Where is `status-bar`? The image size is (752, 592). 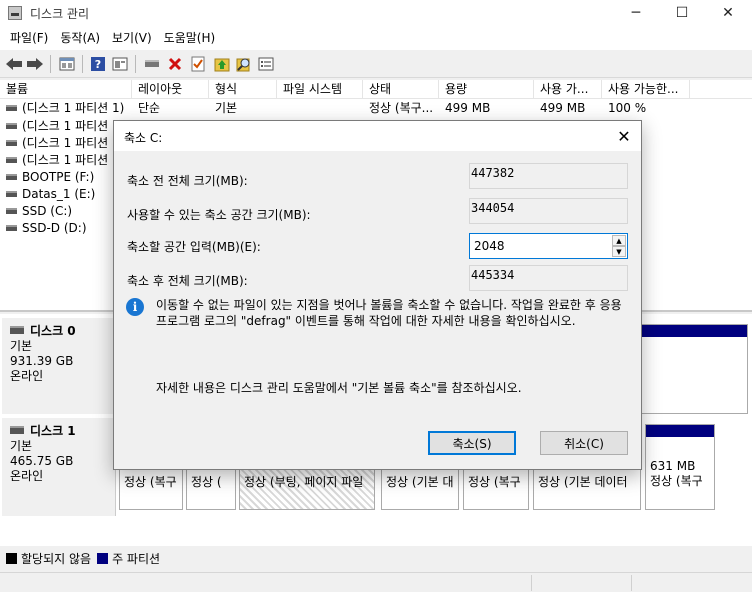 status-bar is located at coordinates (376, 582).